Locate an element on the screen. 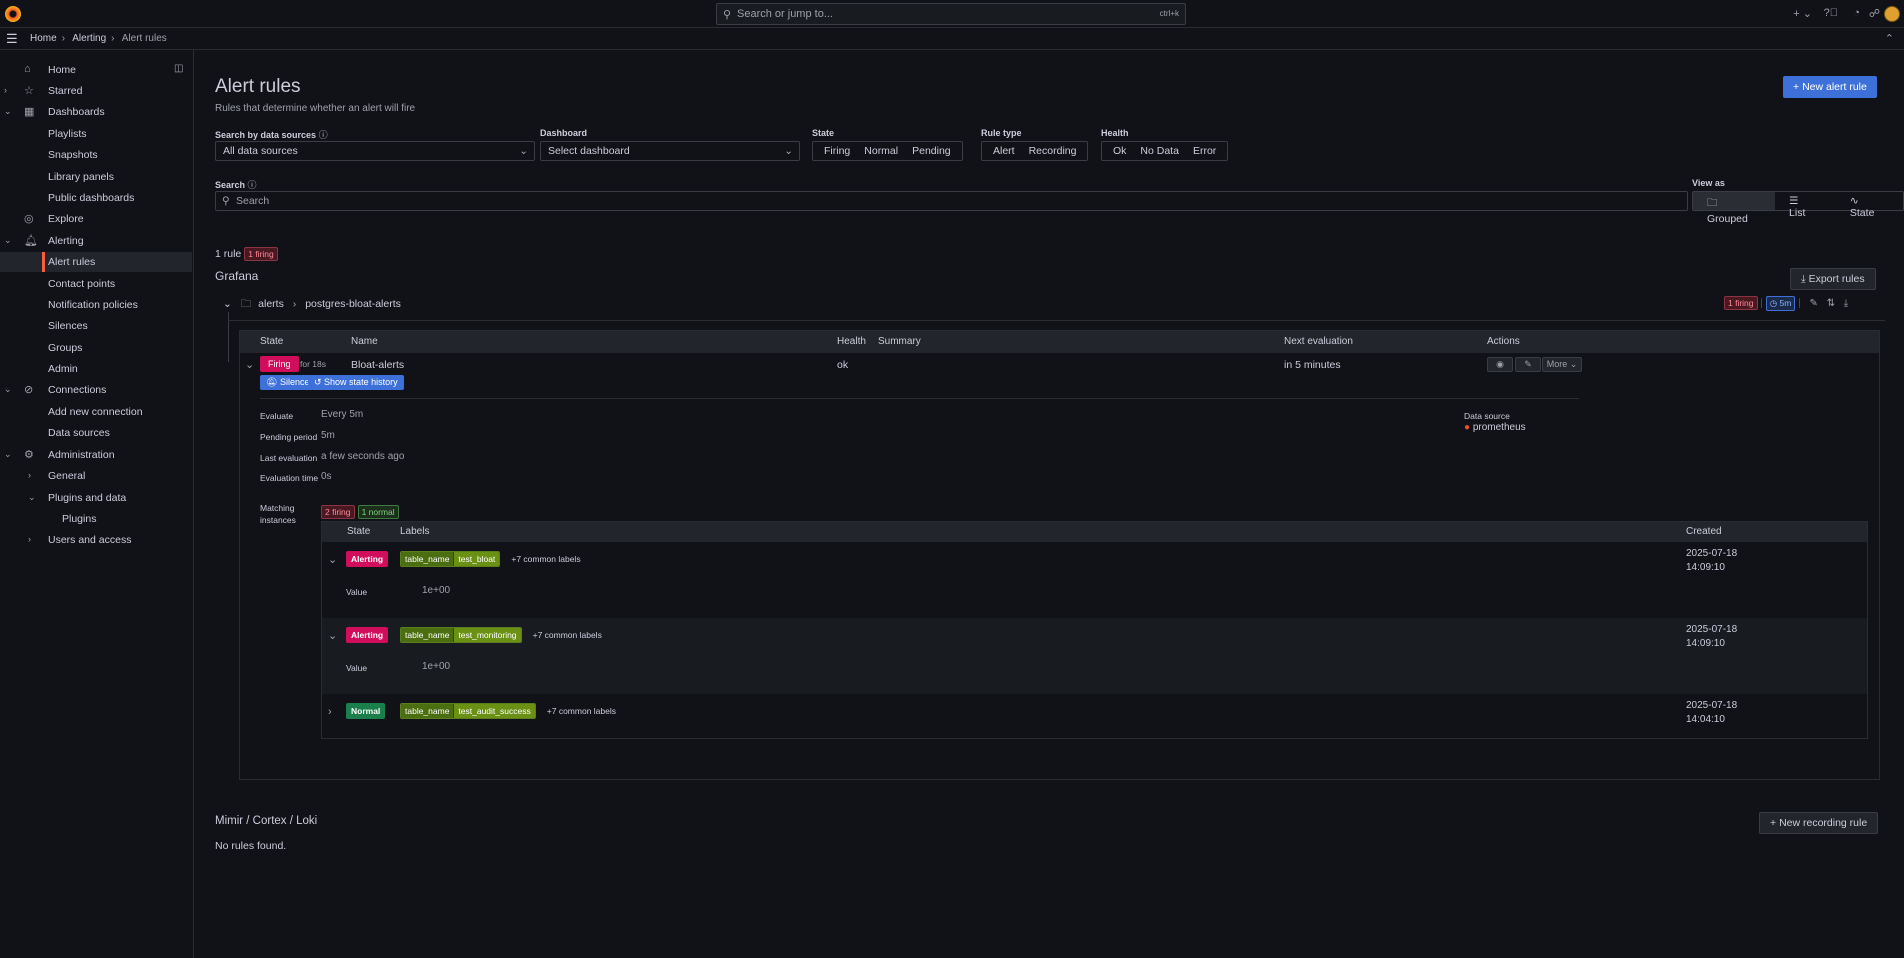 The image size is (1904, 958). more-button: More ⌄ is located at coordinates (1562, 364).